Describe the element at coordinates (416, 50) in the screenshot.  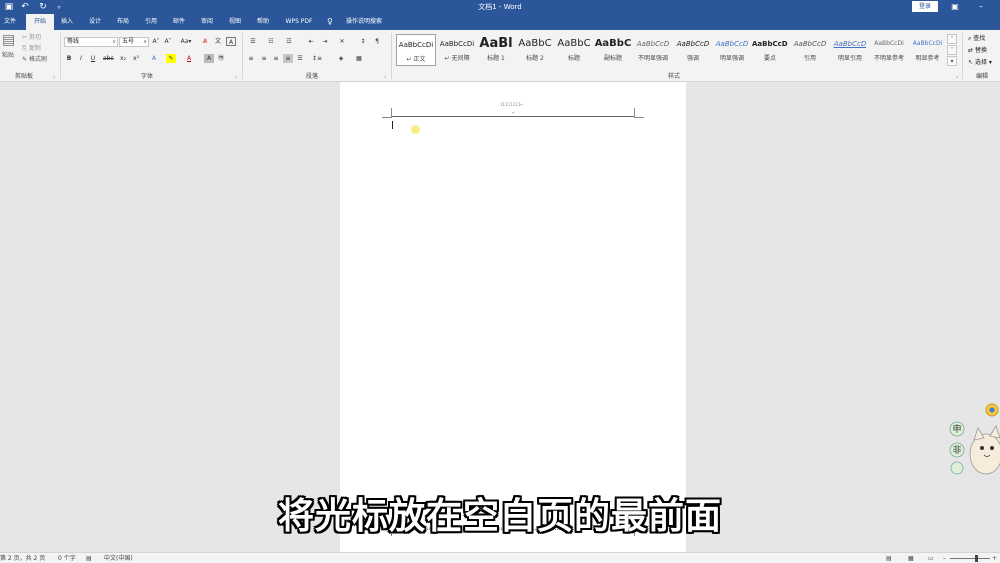
I see `style-normal: AaBbCcDi ↵ 正文` at that location.